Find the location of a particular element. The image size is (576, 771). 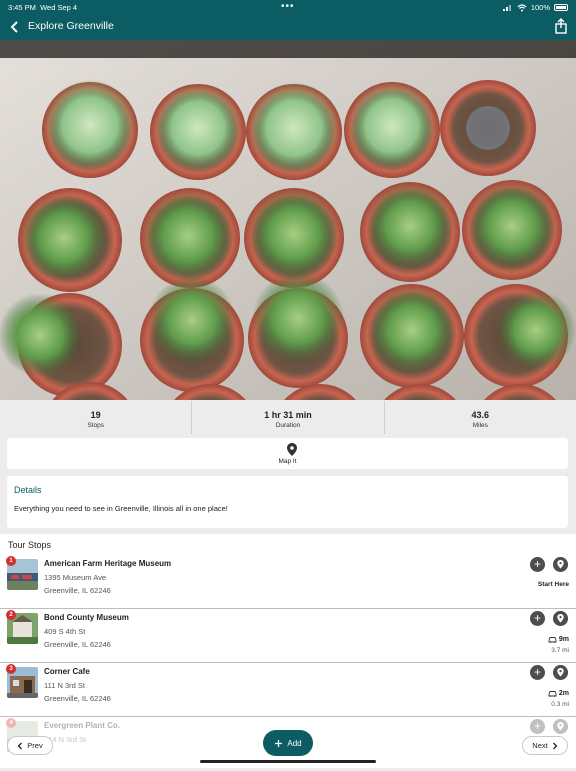

battery-percent: 100% is located at coordinates (540, 7).